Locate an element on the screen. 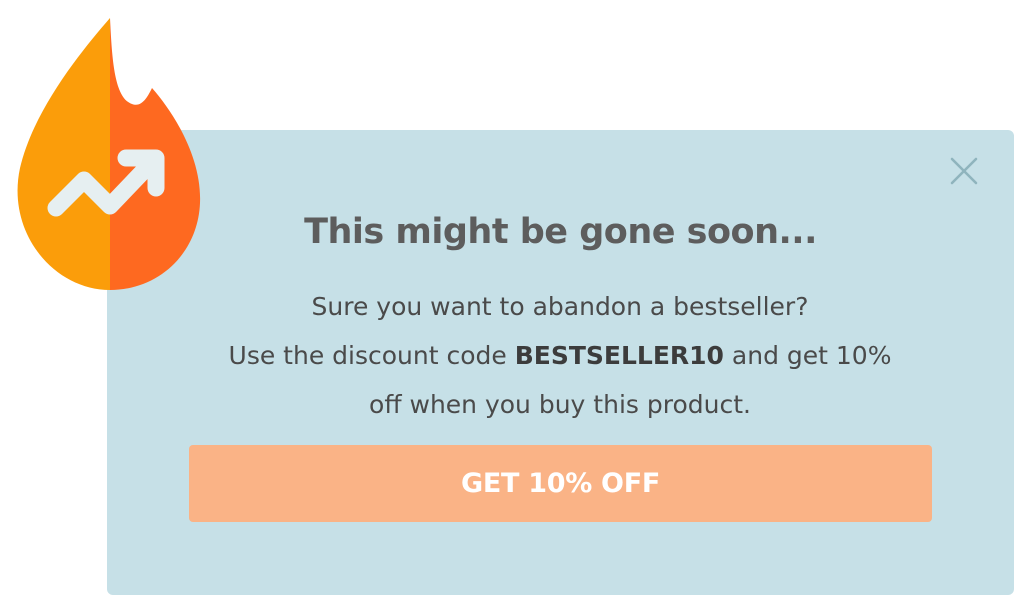 This screenshot has height=607, width=1024. message-line-2-suffix: and get 10% is located at coordinates (807, 355).